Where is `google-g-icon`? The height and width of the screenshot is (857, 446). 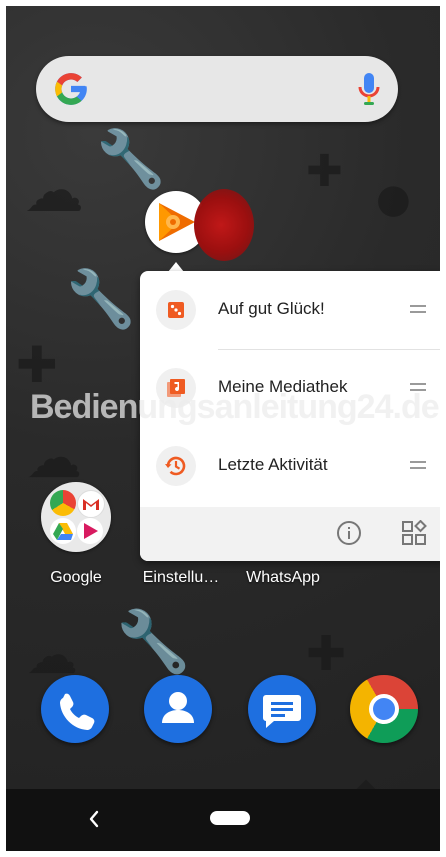
google-g-icon is located at coordinates (71, 89).